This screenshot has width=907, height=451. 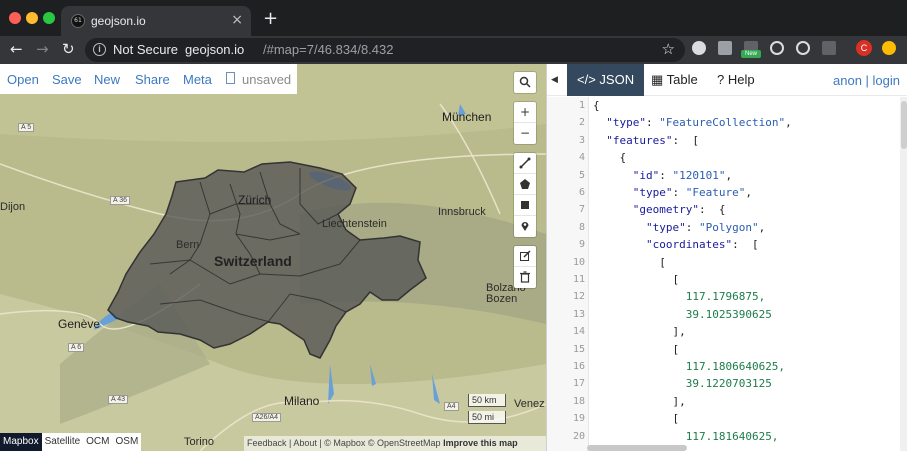 What do you see at coordinates (21, 442) in the screenshot?
I see `layer-mapbox: Mapbox` at bounding box center [21, 442].